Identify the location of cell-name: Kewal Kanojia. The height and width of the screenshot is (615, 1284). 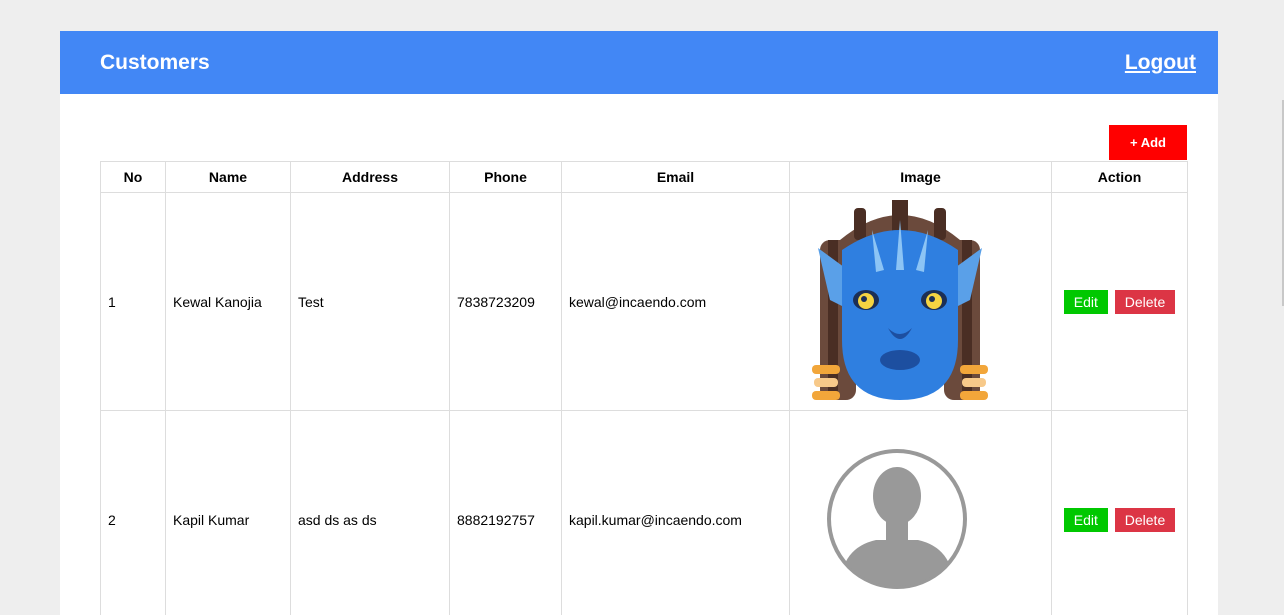
(228, 301).